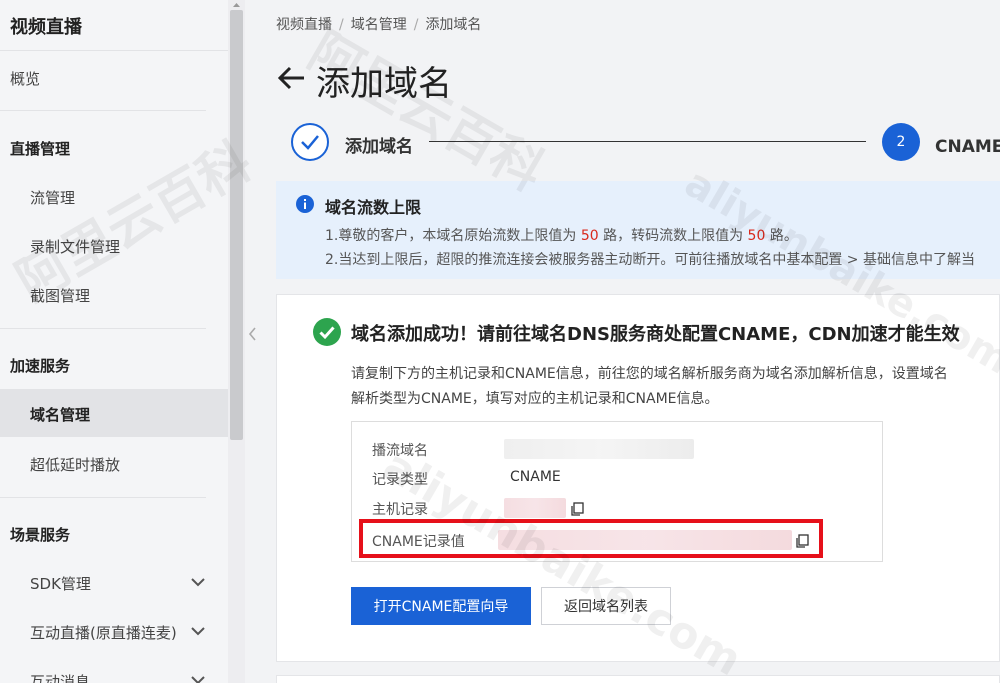 The image size is (1000, 683). What do you see at coordinates (647, 141) in the screenshot?
I see `step-connector` at bounding box center [647, 141].